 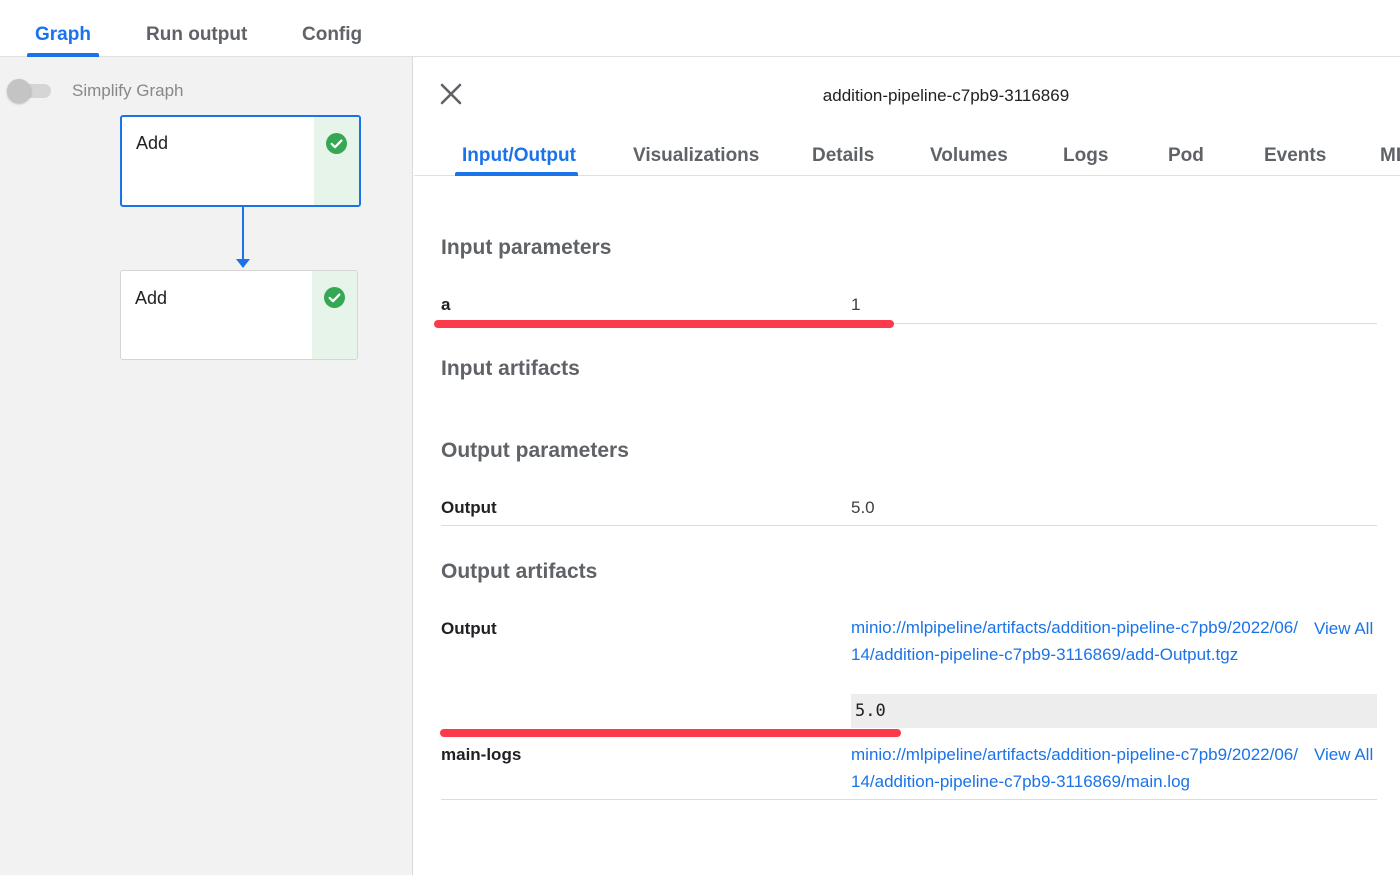 What do you see at coordinates (863, 507) in the screenshot?
I see `param-value: 5.0` at bounding box center [863, 507].